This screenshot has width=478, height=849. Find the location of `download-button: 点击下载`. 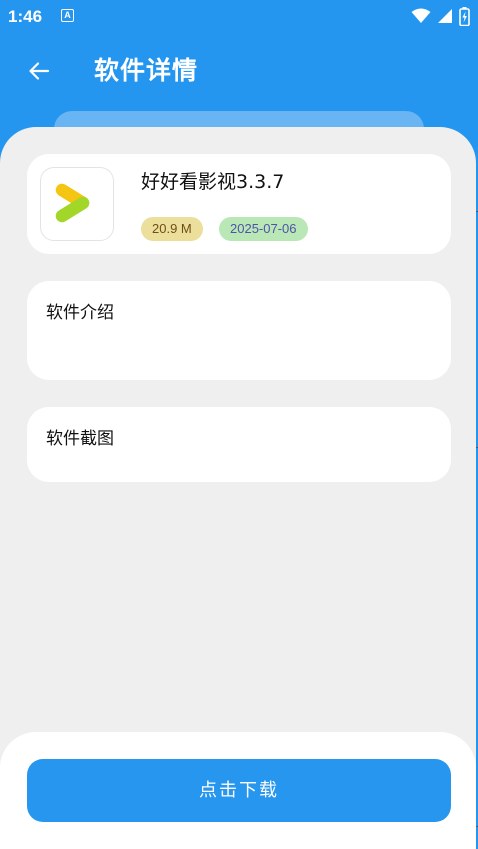

download-button: 点击下载 is located at coordinates (239, 790).